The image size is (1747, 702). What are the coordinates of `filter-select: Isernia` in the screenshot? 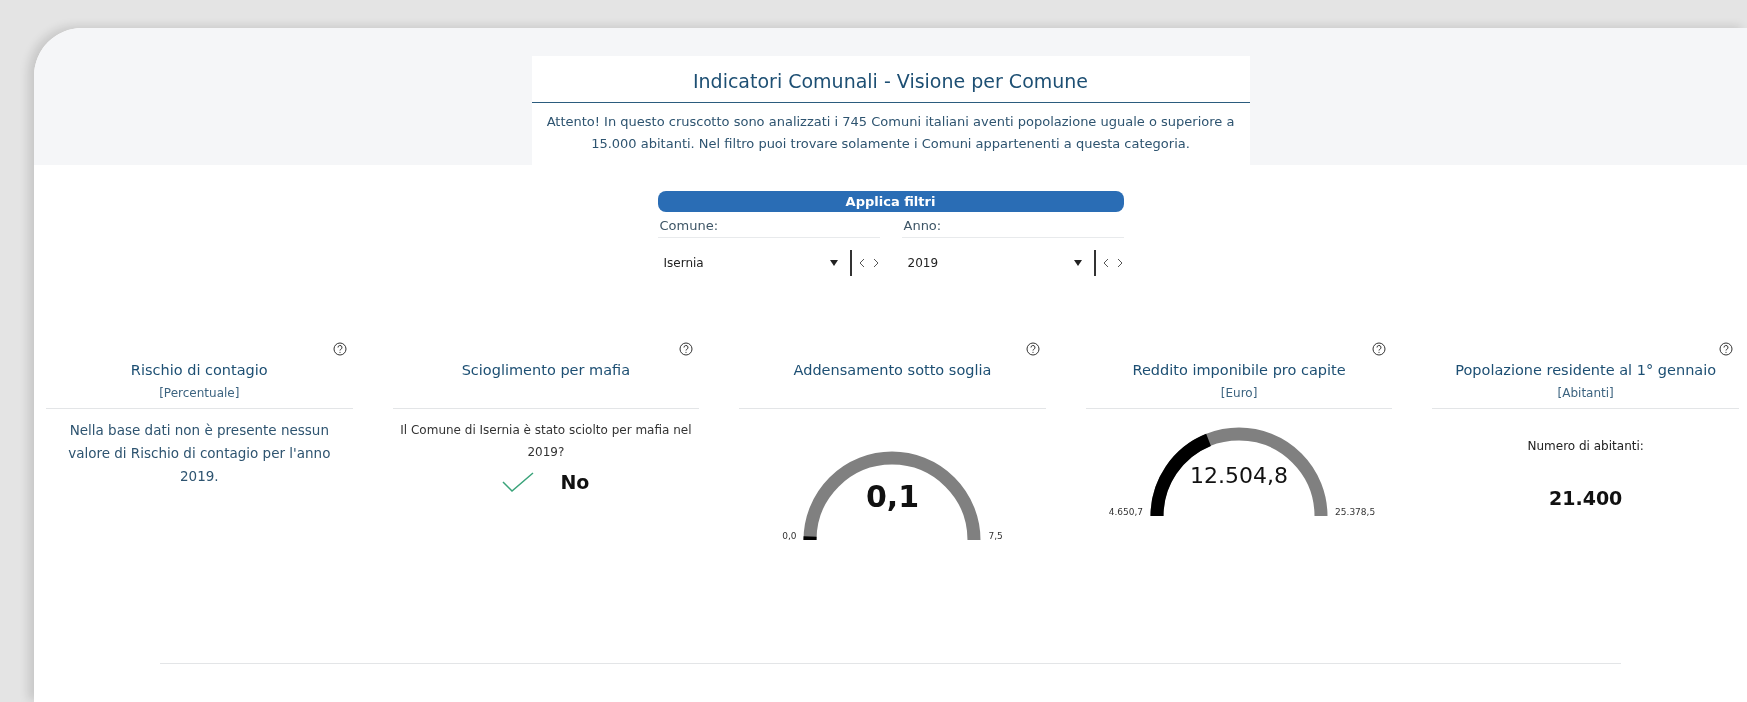 It's located at (750, 263).